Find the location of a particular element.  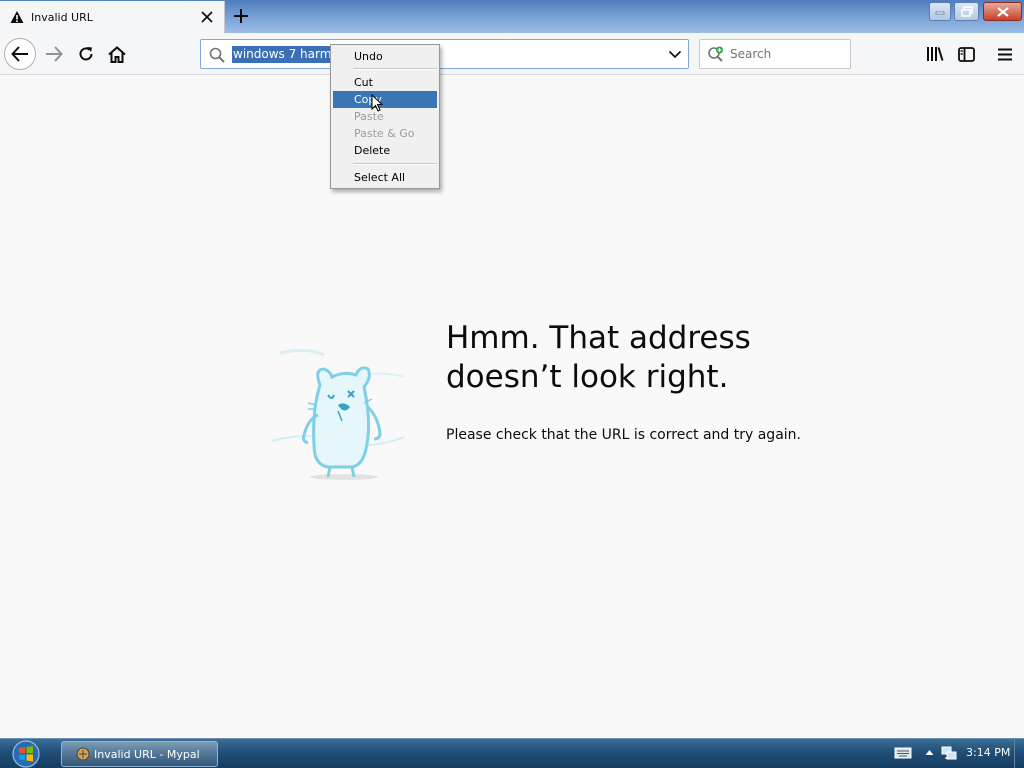

hamburger-menu-icon is located at coordinates (1005, 54).